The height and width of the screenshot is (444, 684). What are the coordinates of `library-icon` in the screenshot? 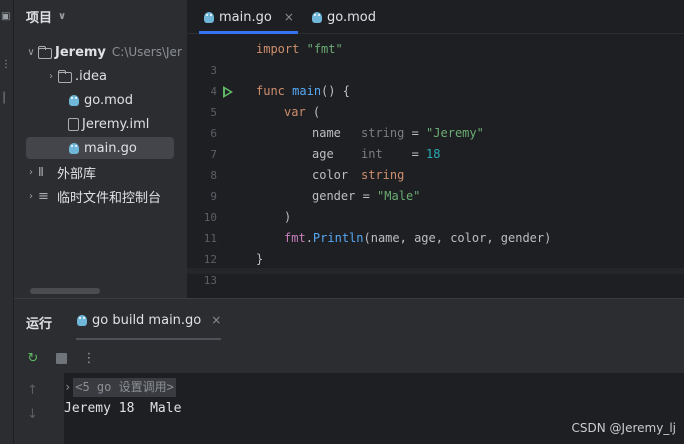 It's located at (46, 172).